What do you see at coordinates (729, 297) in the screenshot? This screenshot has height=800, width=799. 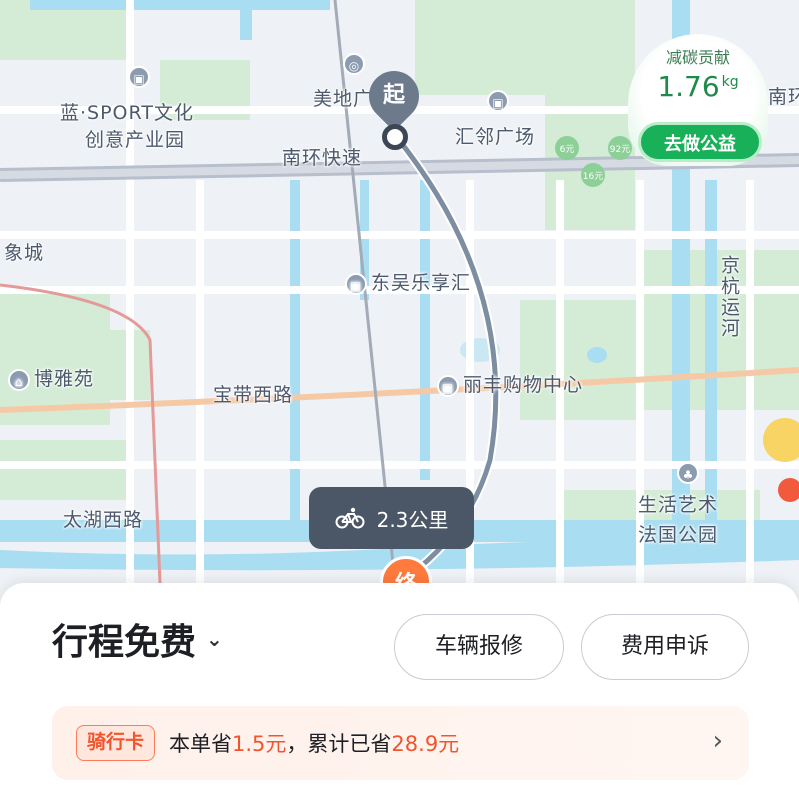 I see `map-label-jinghang: 京杭运河` at bounding box center [729, 297].